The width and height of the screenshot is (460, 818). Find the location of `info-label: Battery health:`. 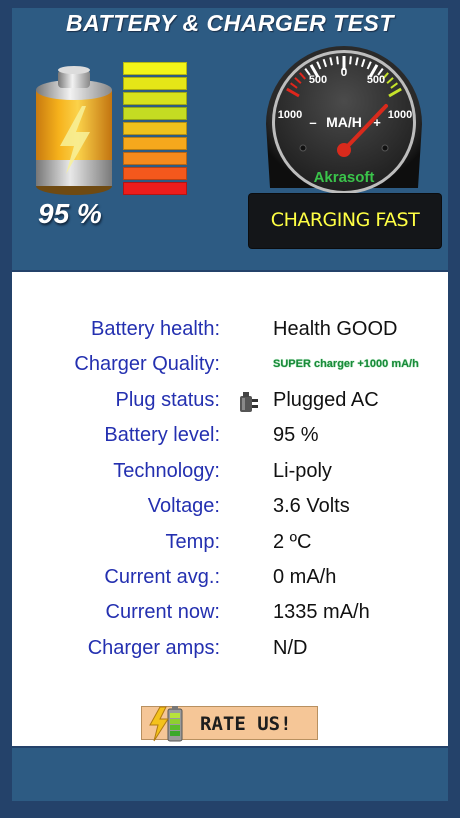

info-label: Battery health: is located at coordinates (155, 329).